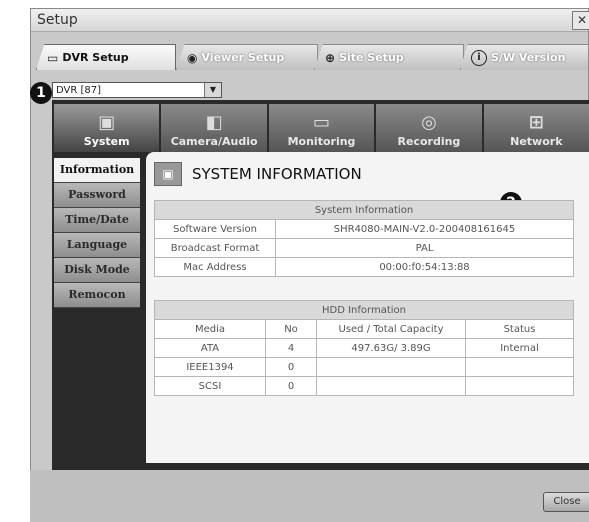 The width and height of the screenshot is (589, 522). What do you see at coordinates (424, 248) in the screenshot?
I see `row-value: PAL` at bounding box center [424, 248].